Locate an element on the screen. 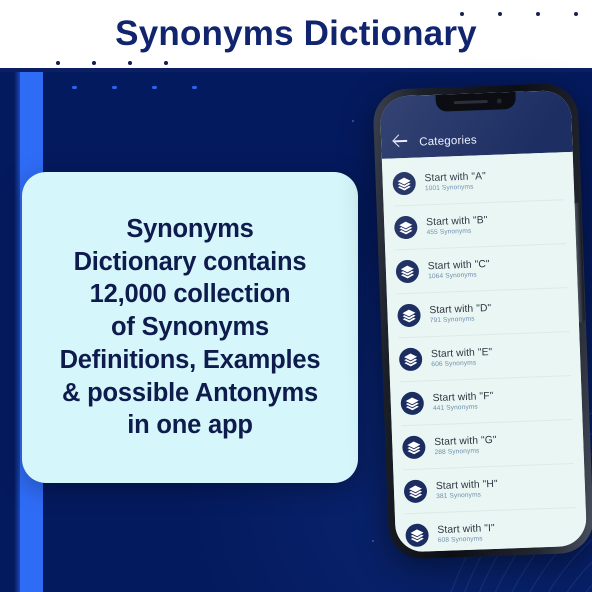  list-item-title: Start with "A" is located at coordinates (455, 178).